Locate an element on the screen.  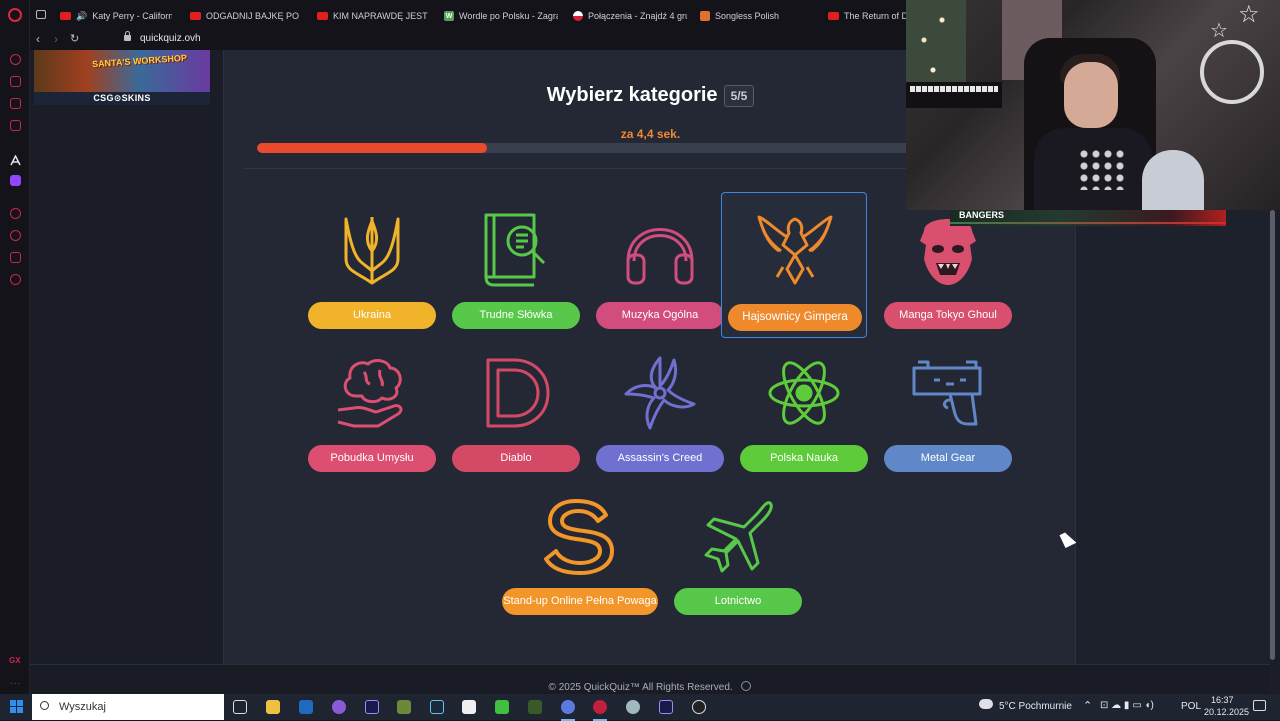
app-green-icon is located at coordinates (502, 707).